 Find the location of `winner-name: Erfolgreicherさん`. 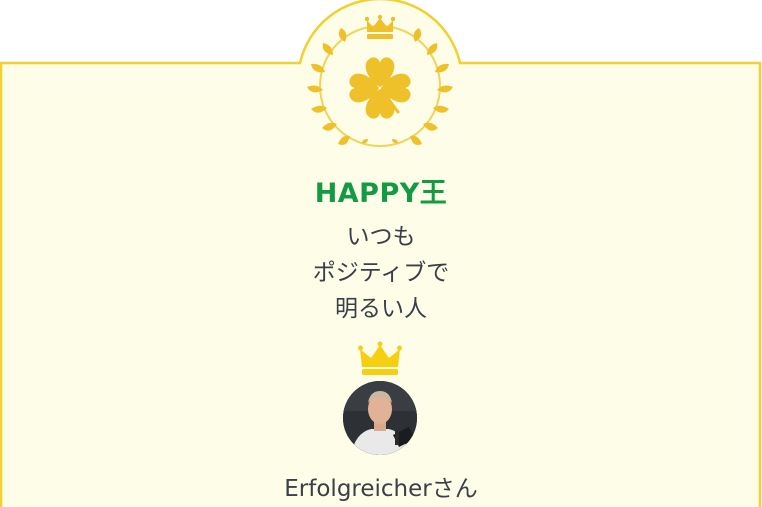

winner-name: Erfolgreicherさん is located at coordinates (381, 489).